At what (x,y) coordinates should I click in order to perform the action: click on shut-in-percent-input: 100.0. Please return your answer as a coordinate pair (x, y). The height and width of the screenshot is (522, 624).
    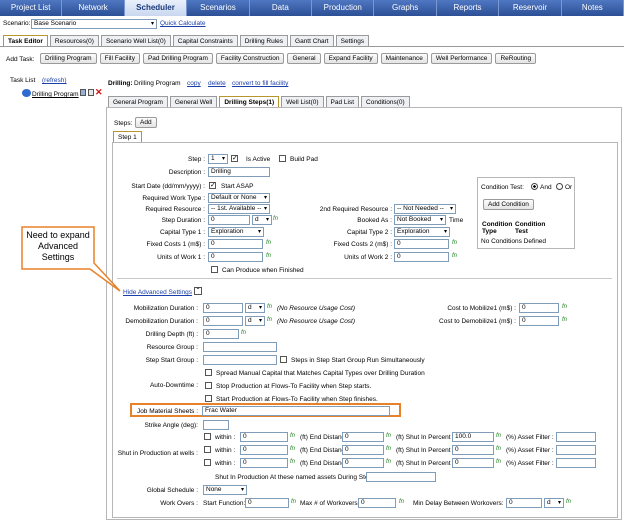
    Looking at the image, I should click on (473, 437).